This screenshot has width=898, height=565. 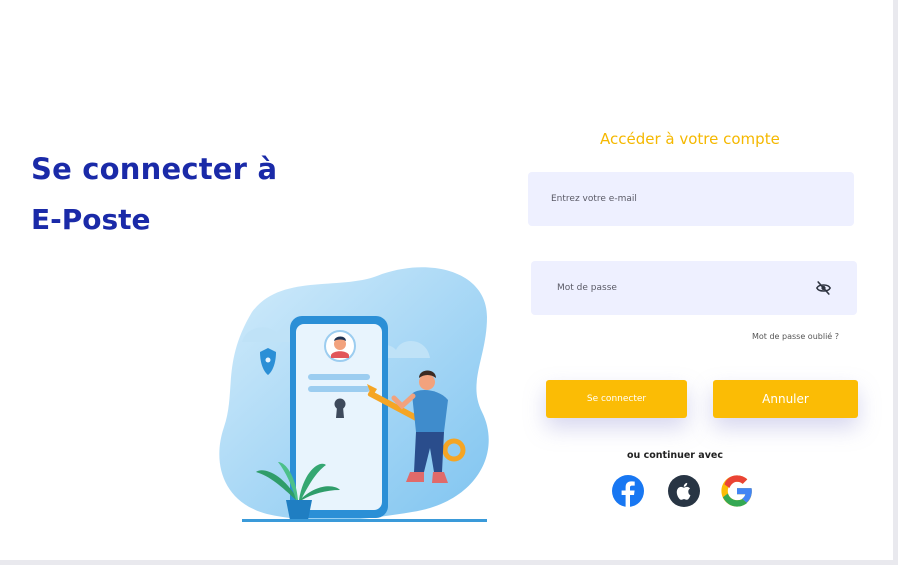 I want to click on password-field-container, so click(x=694, y=288).